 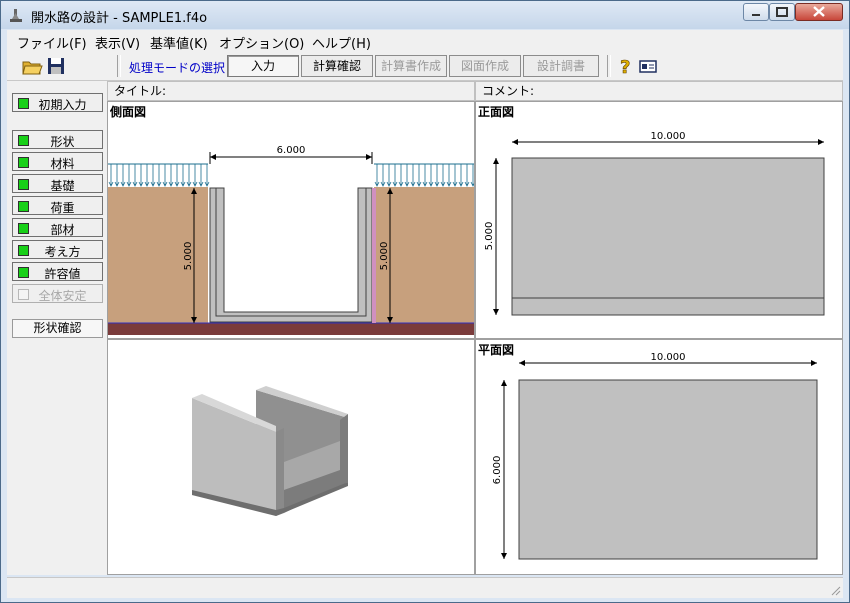 What do you see at coordinates (52, 42) in the screenshot?
I see `menu-file: ファイル(F)` at bounding box center [52, 42].